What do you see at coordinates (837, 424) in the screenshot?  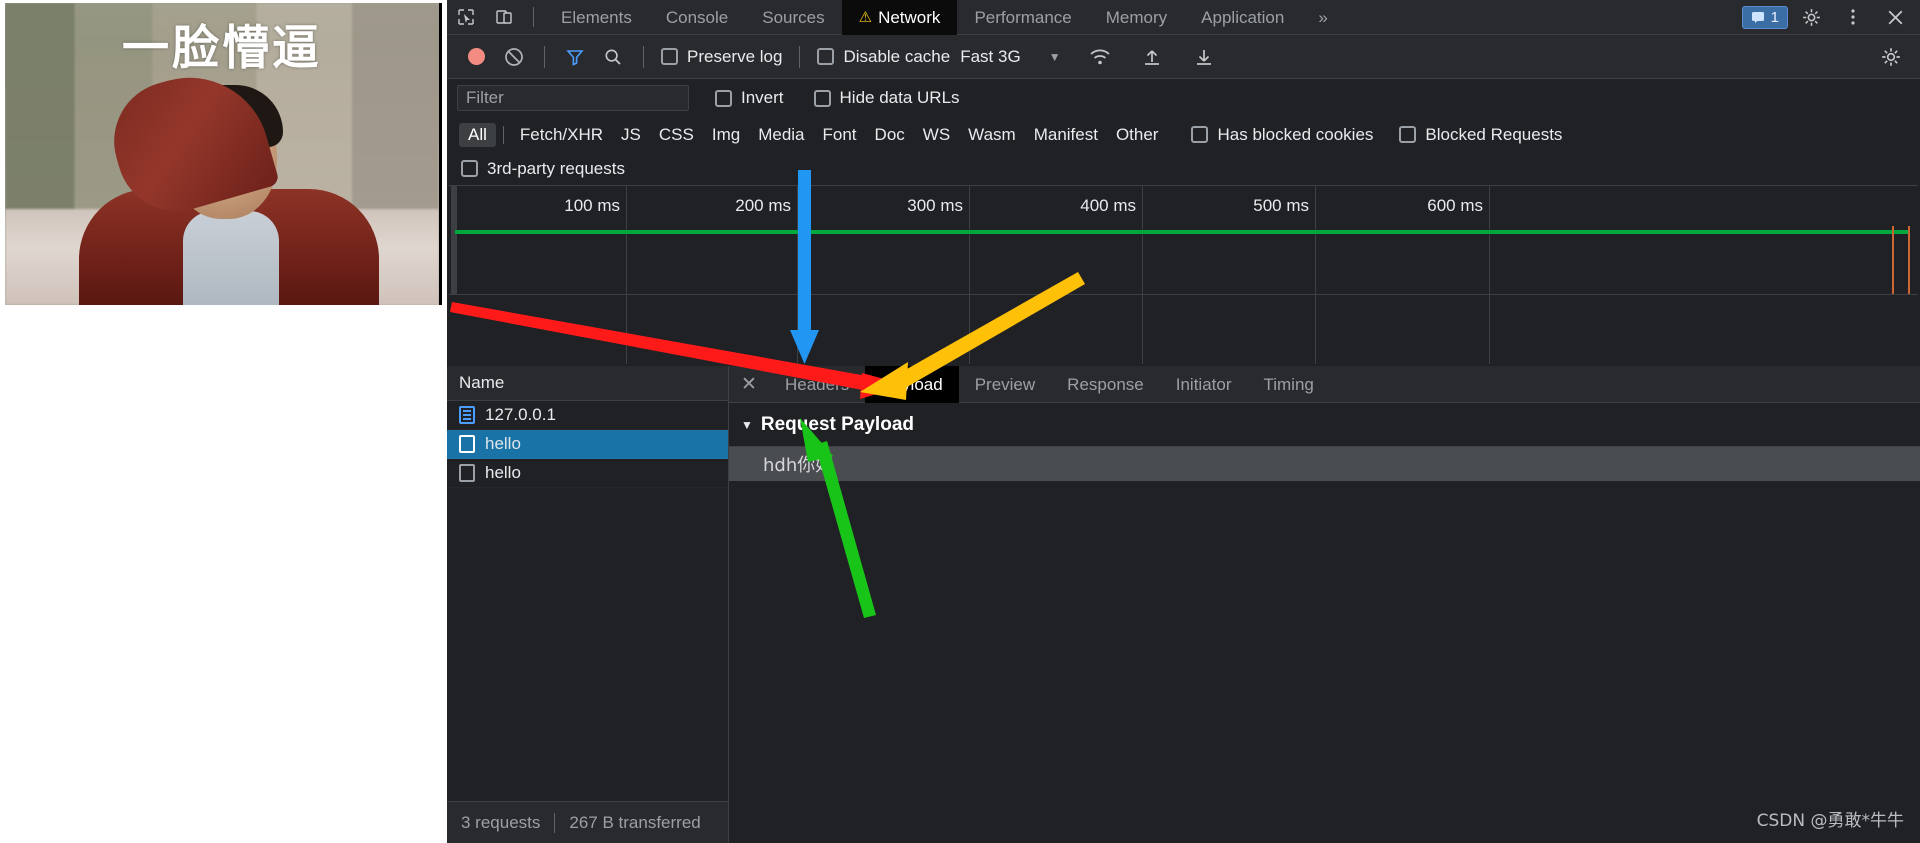 I see `section-title-label: Request Payload` at bounding box center [837, 424].